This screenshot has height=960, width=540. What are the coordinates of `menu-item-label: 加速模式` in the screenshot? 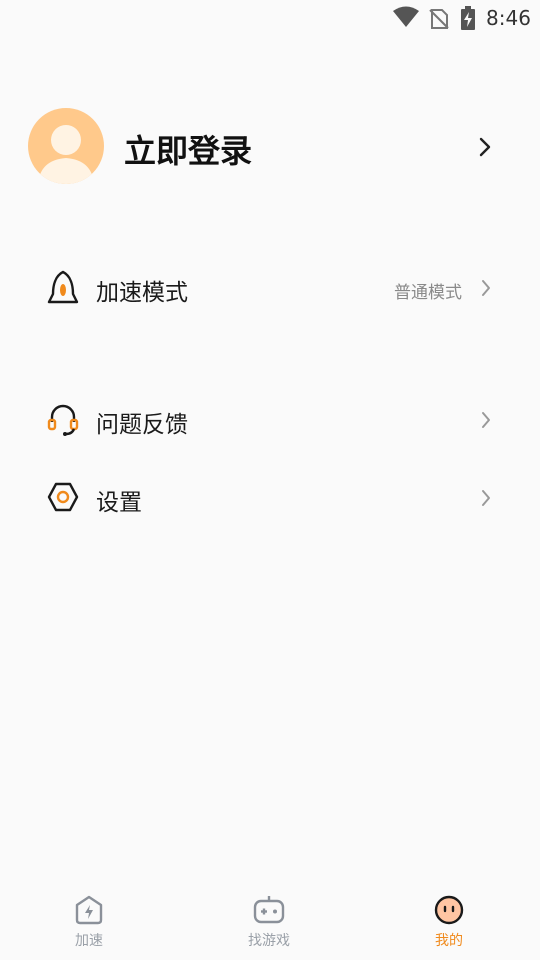 It's located at (142, 293).